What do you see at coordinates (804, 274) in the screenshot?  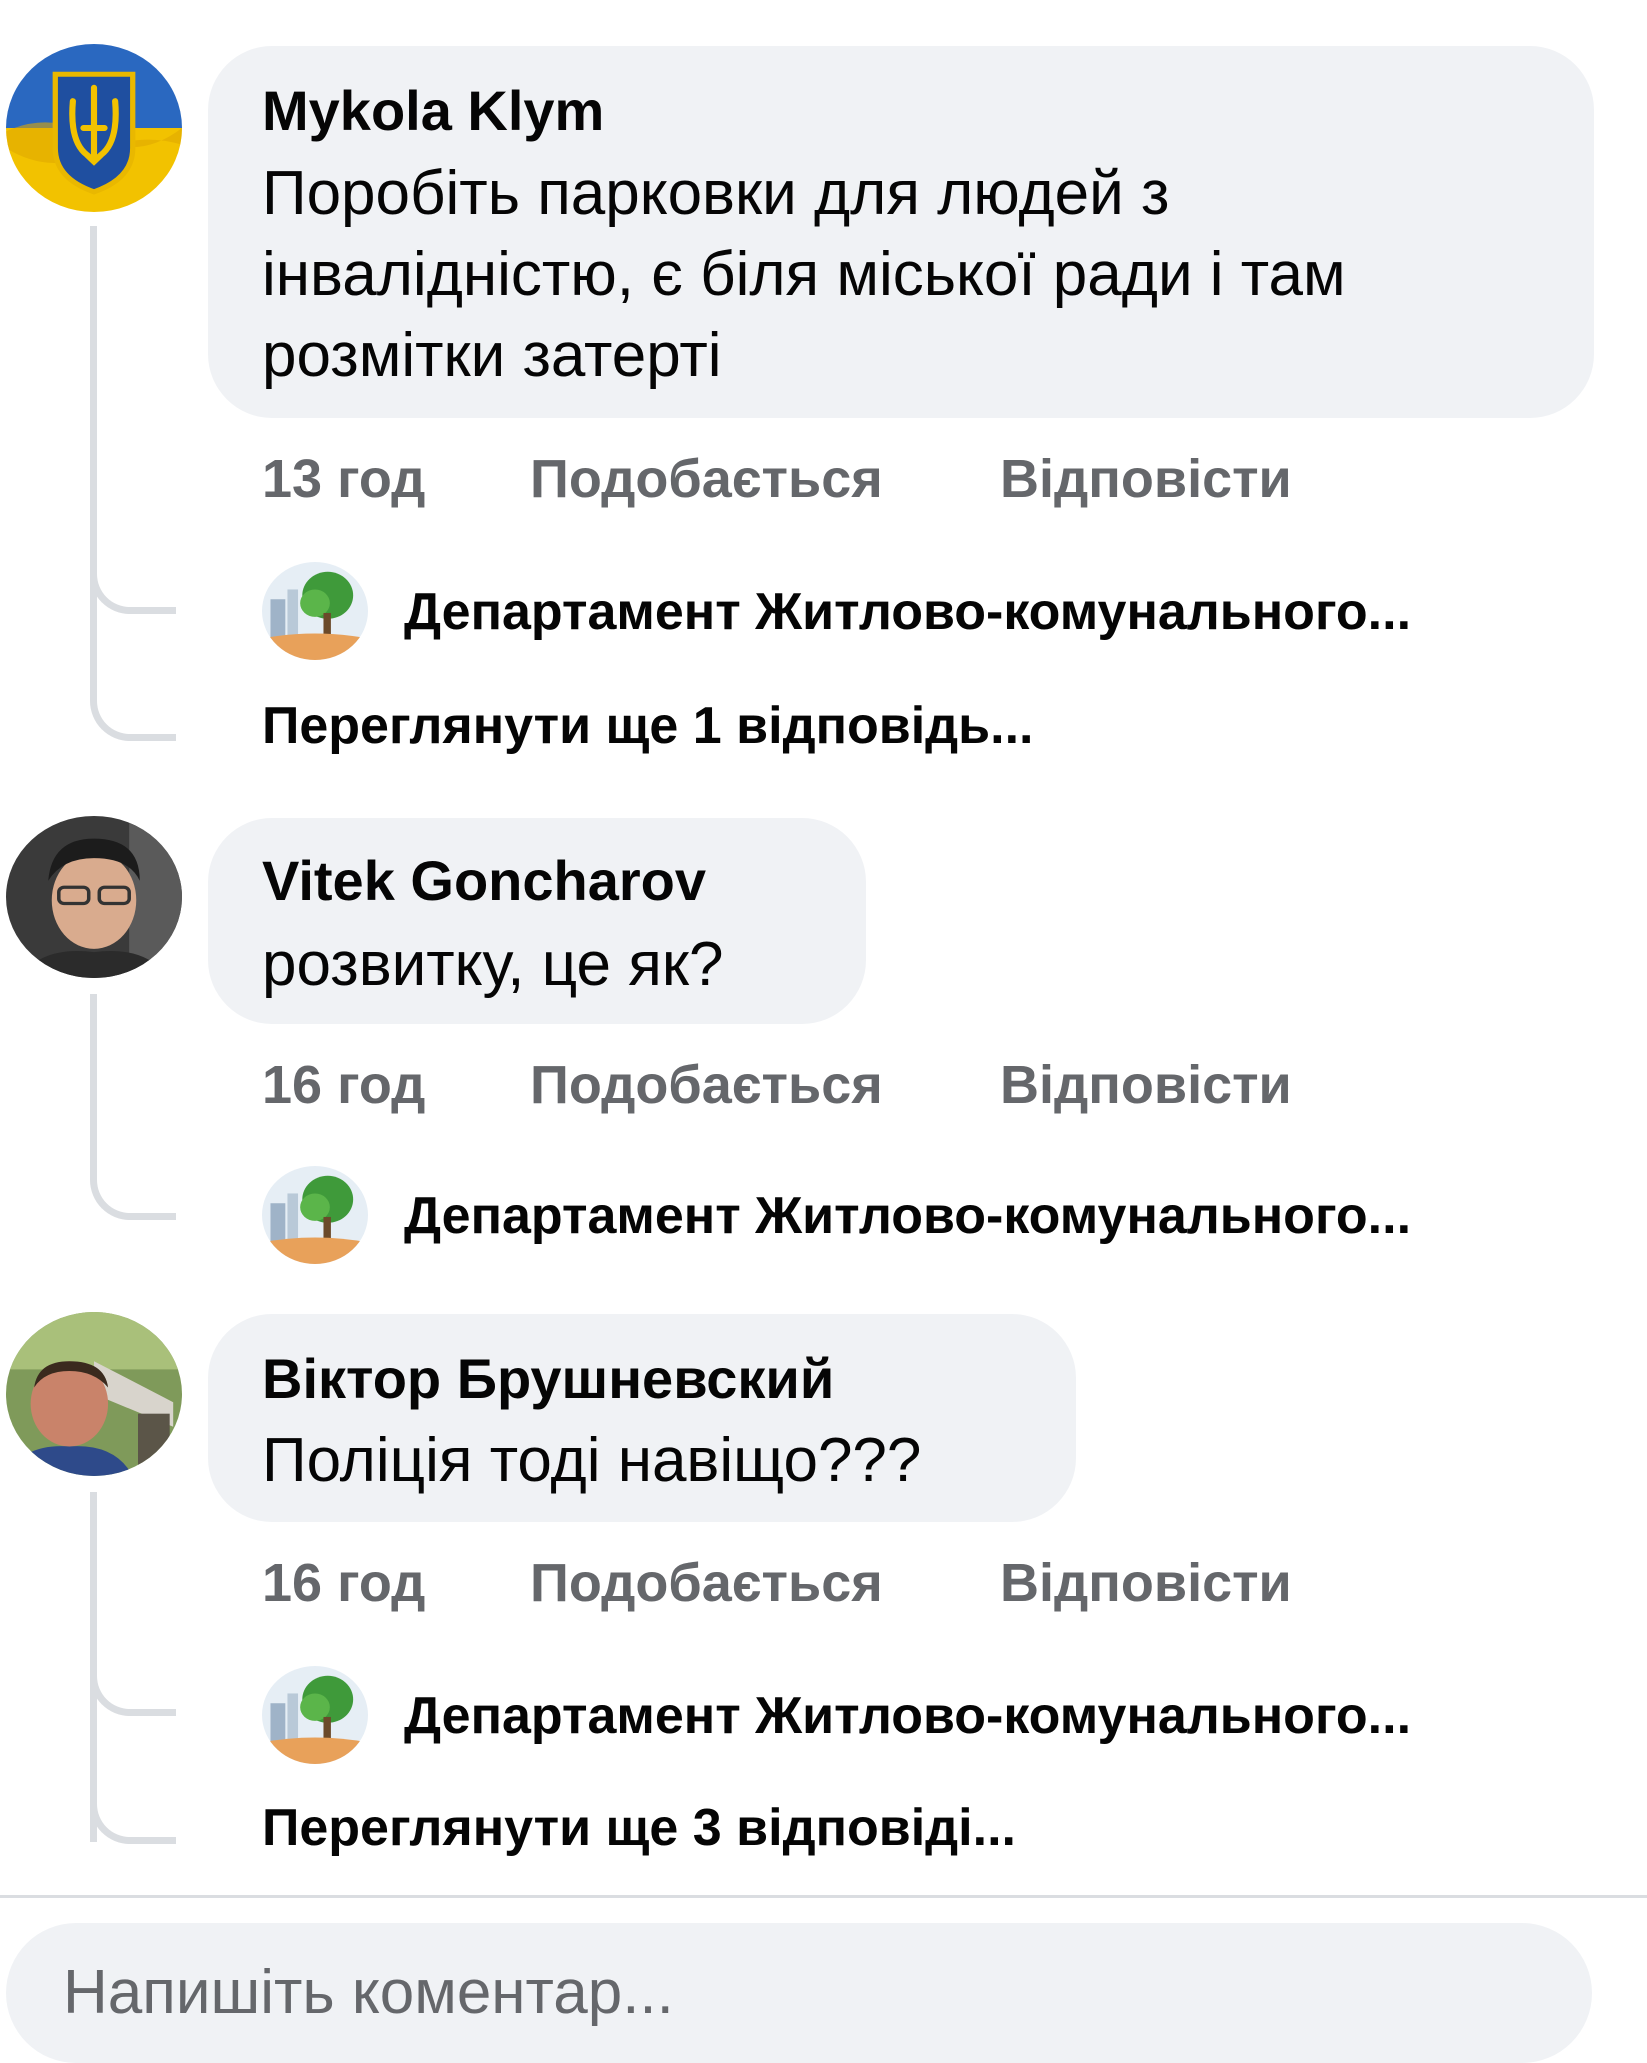 I see `comment-text-line: інвалідністю, є біля міської ради і там` at bounding box center [804, 274].